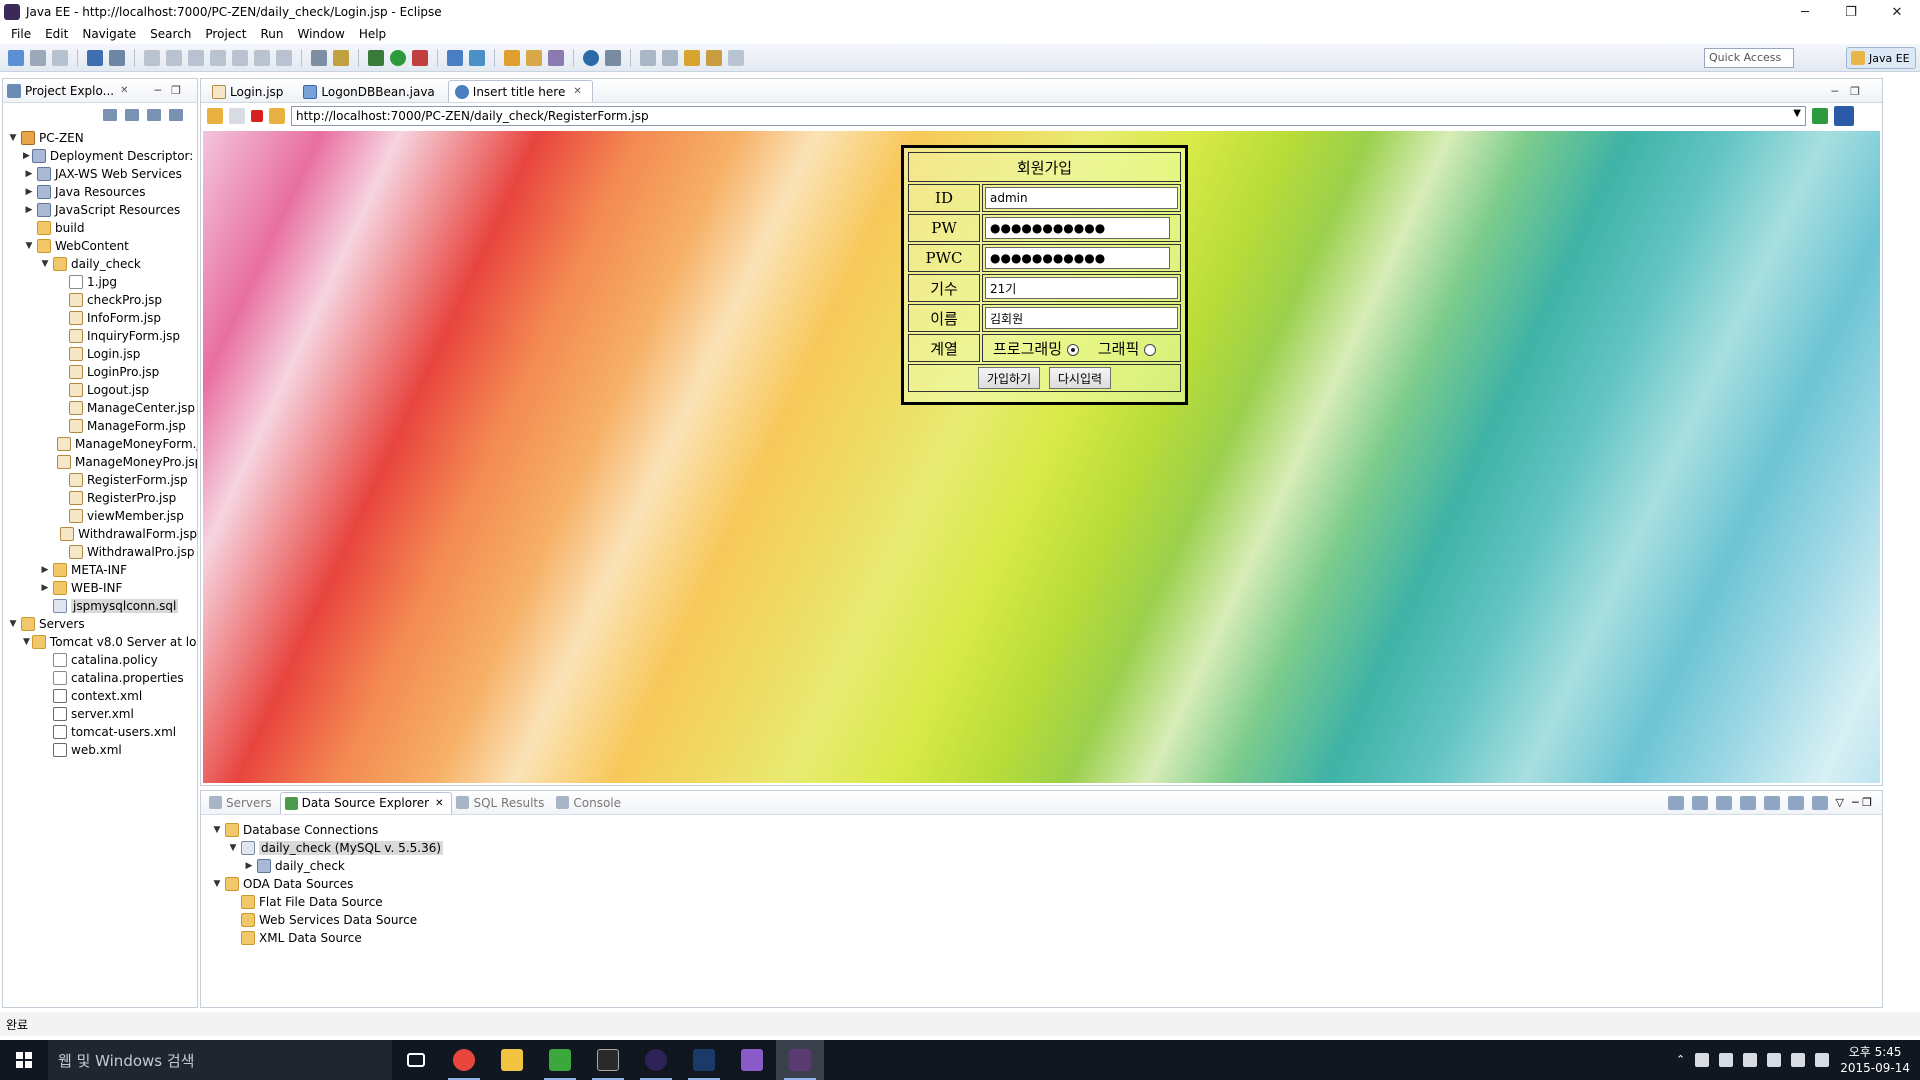  What do you see at coordinates (560, 1060) in the screenshot?
I see `vim-app` at bounding box center [560, 1060].